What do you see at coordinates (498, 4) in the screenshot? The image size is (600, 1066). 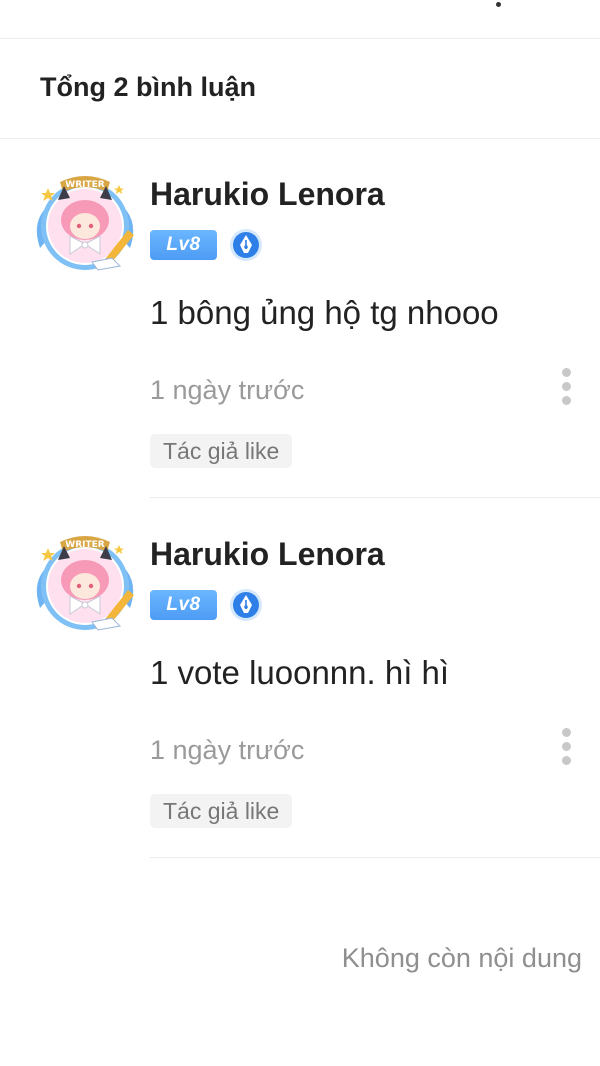 I see `top-dot-icon` at bounding box center [498, 4].